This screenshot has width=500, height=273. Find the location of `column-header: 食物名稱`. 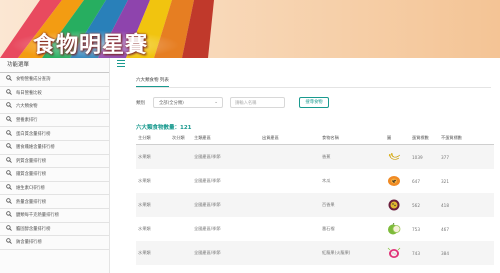

column-header: 食物名稱 is located at coordinates (354, 138).